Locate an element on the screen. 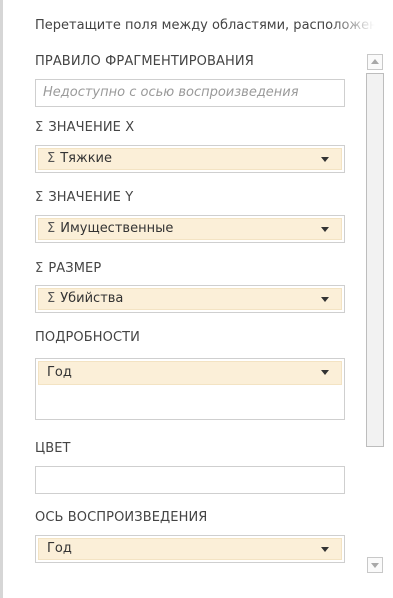 The image size is (393, 598). x-value-label: Σ ЗНАЧЕНИЕ X is located at coordinates (84, 127).